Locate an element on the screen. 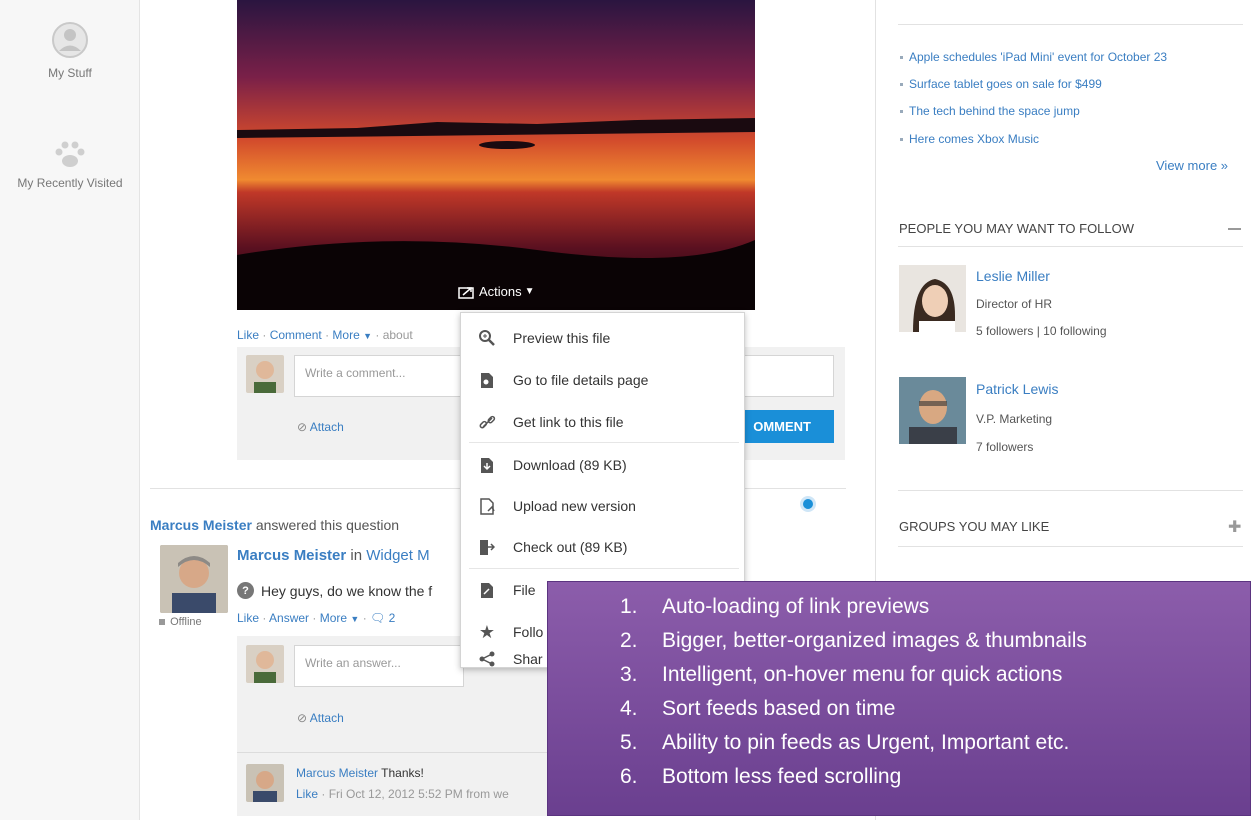 The height and width of the screenshot is (820, 1255). offline-label: Offline is located at coordinates (186, 622).